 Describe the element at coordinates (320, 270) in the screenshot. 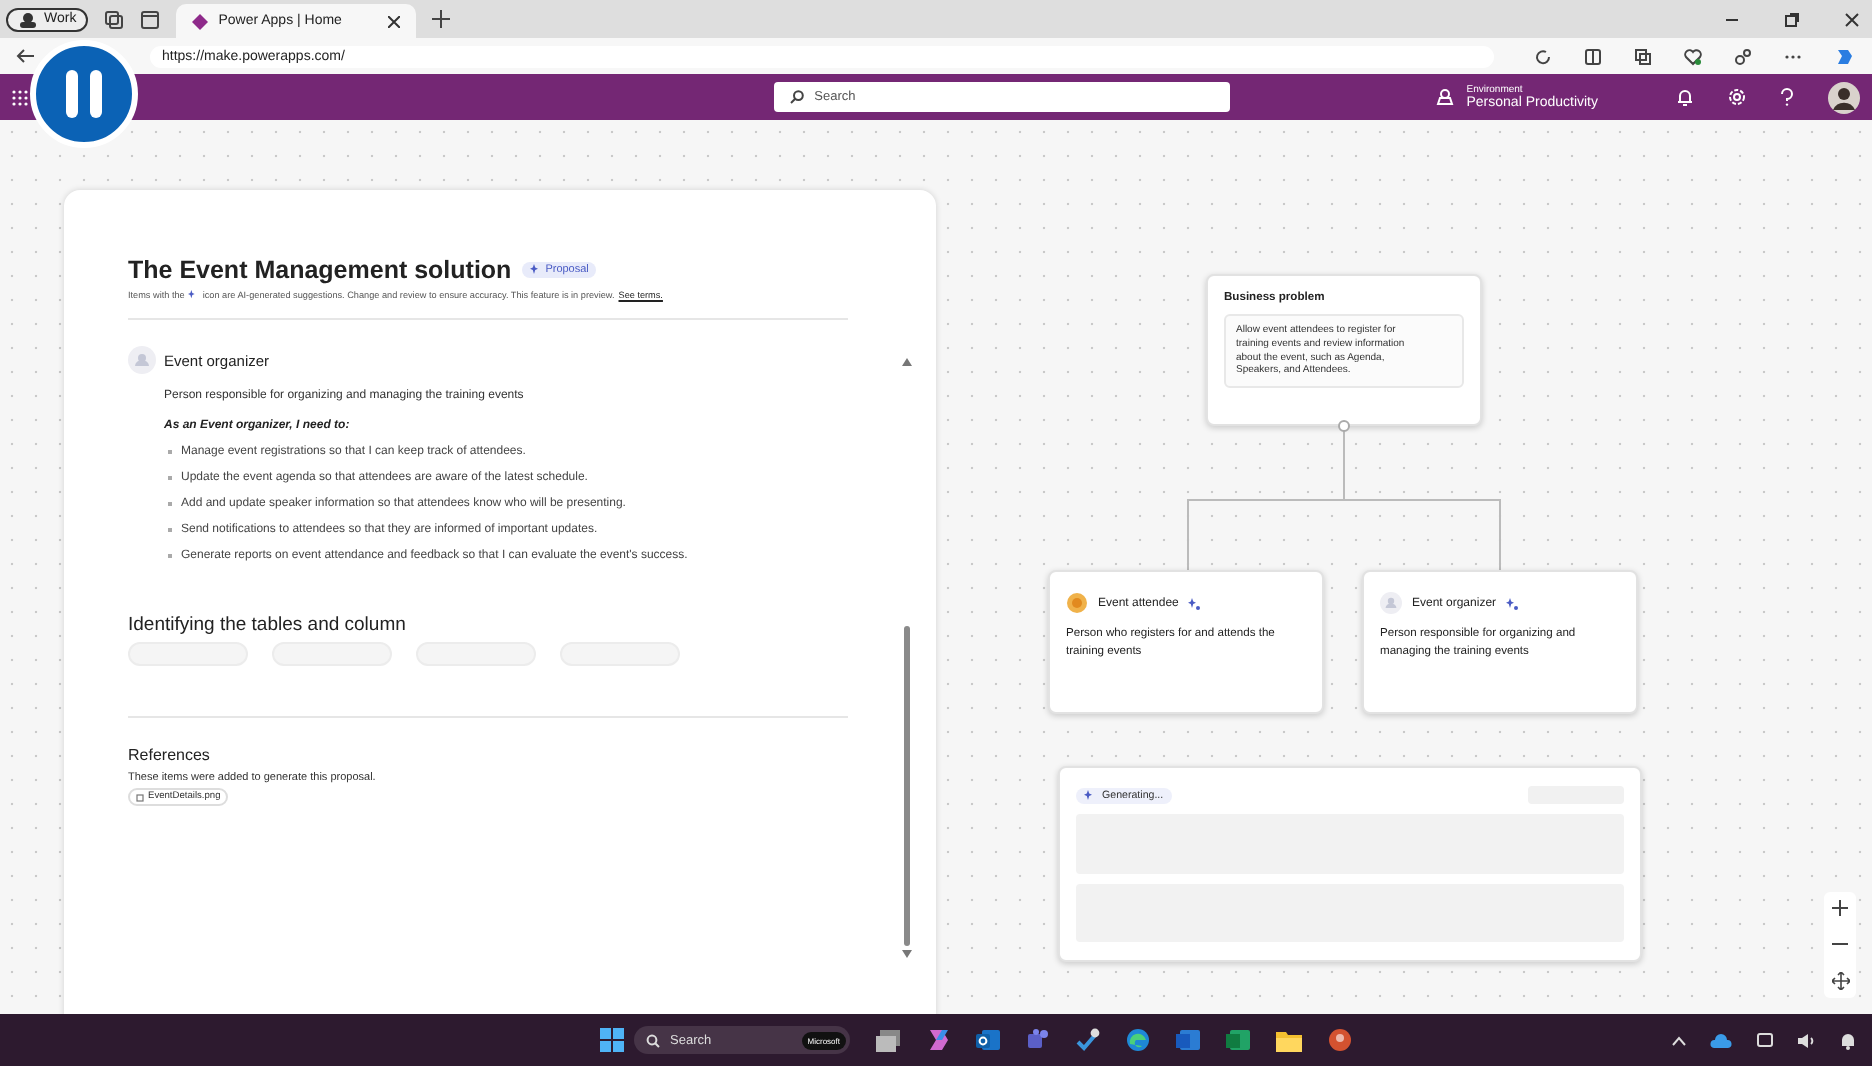

I see `proposal-title: The Event Management solution` at that location.